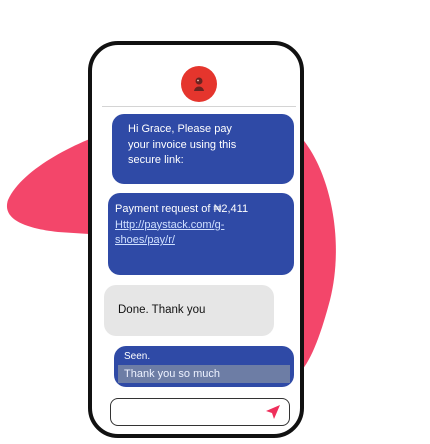  I want to click on message-line: secure link:, so click(156, 160).